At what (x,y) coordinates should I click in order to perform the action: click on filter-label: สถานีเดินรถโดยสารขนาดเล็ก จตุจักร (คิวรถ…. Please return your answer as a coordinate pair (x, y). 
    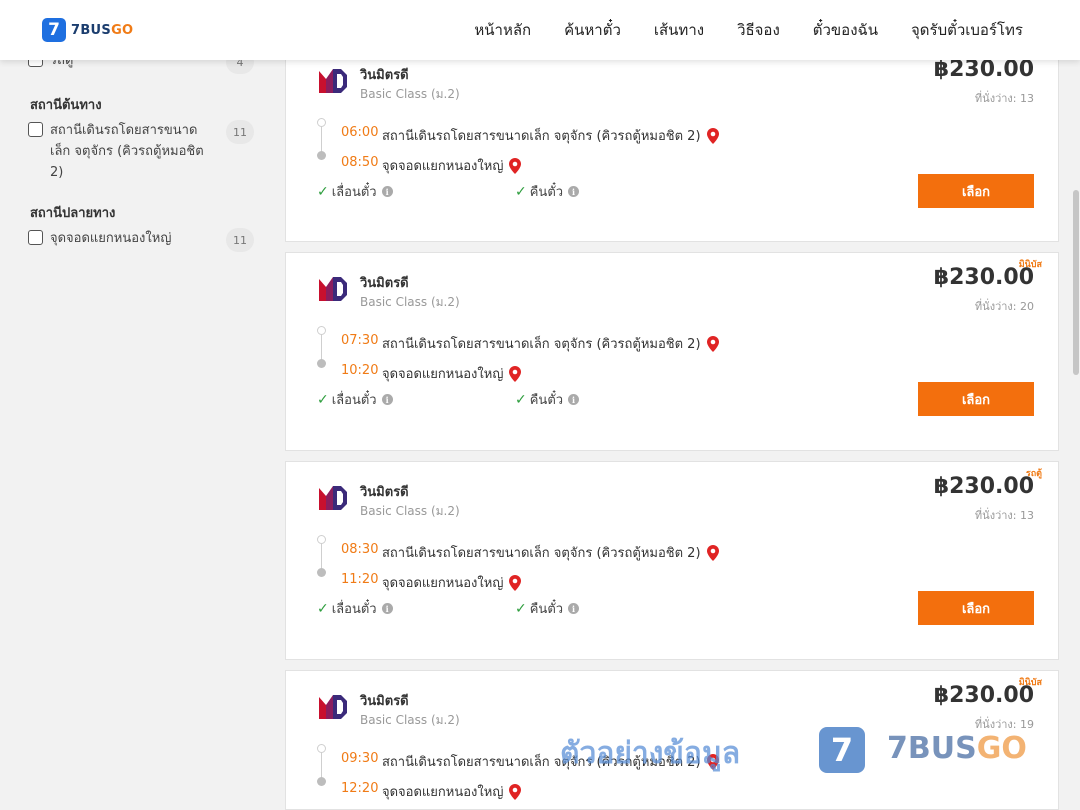
    Looking at the image, I should click on (127, 151).